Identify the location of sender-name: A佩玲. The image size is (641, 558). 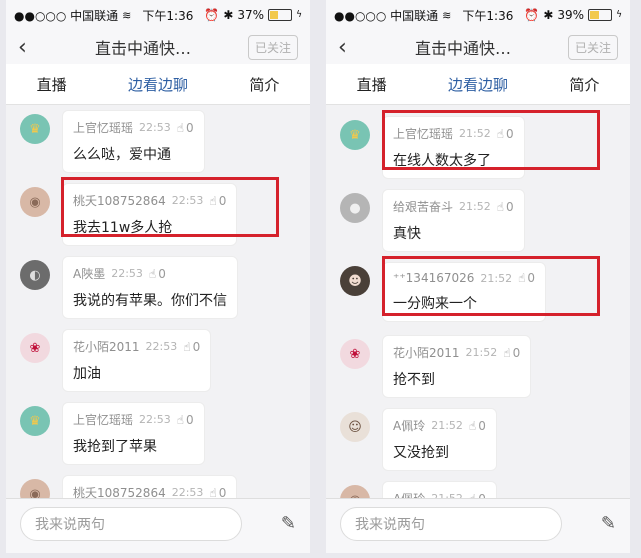
(409, 425).